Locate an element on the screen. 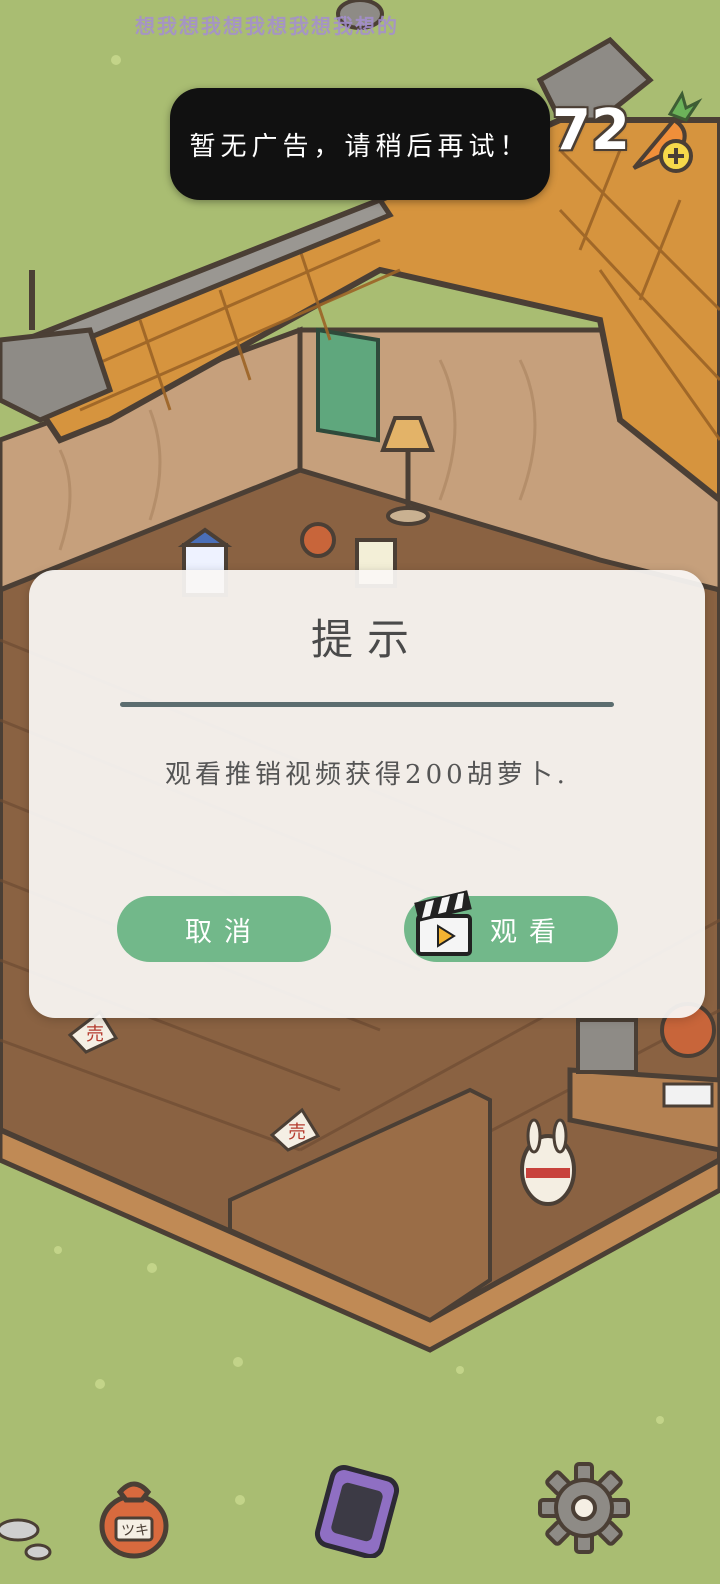 This screenshot has height=1584, width=720. toast-message: 暂无广告，请稍后再试！ is located at coordinates (360, 144).